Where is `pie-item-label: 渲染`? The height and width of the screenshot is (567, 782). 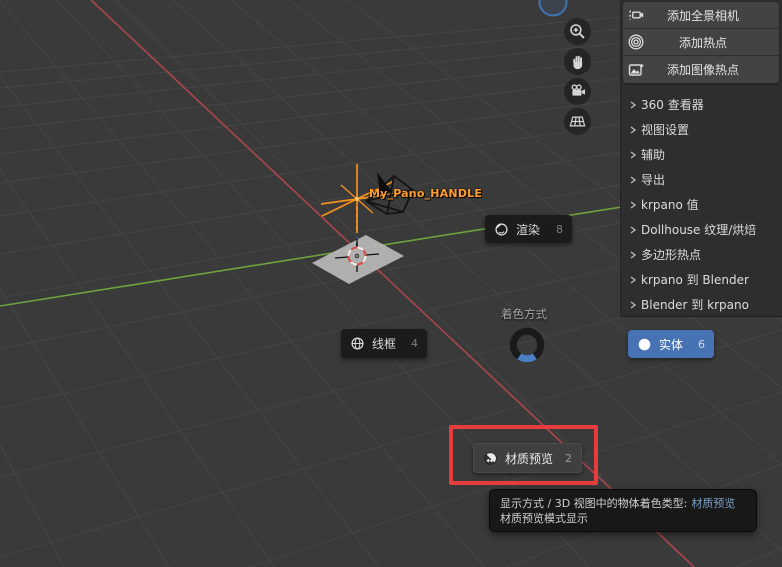
pie-item-label: 渲染 is located at coordinates (528, 229).